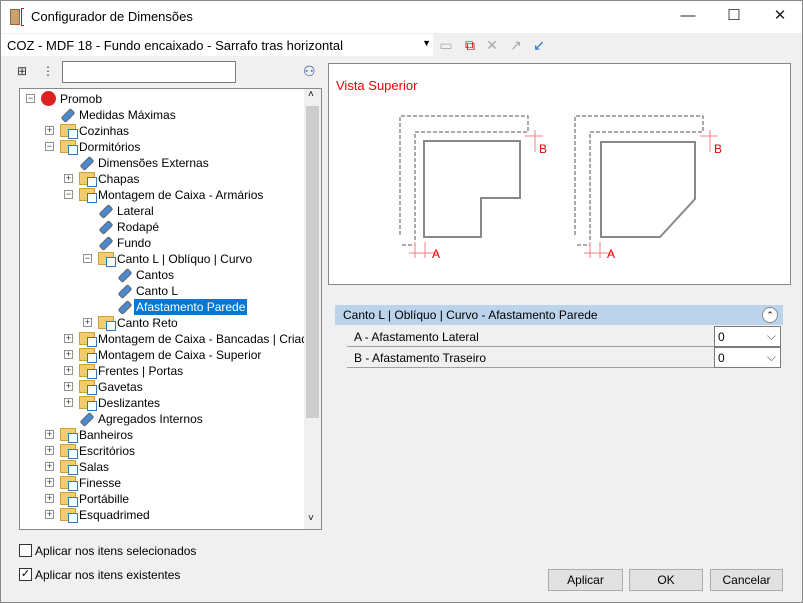  I want to click on apply-selected-checkbox, so click(25, 550).